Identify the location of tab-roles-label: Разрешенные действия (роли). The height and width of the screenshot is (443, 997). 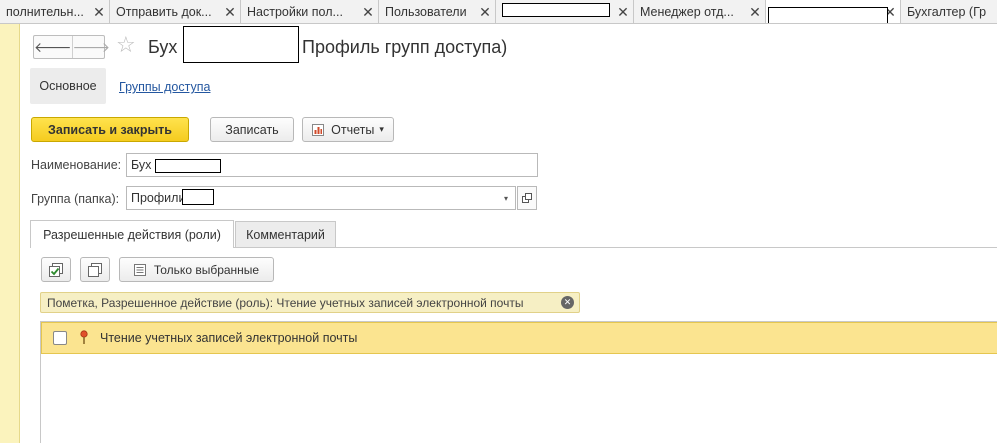
(132, 234).